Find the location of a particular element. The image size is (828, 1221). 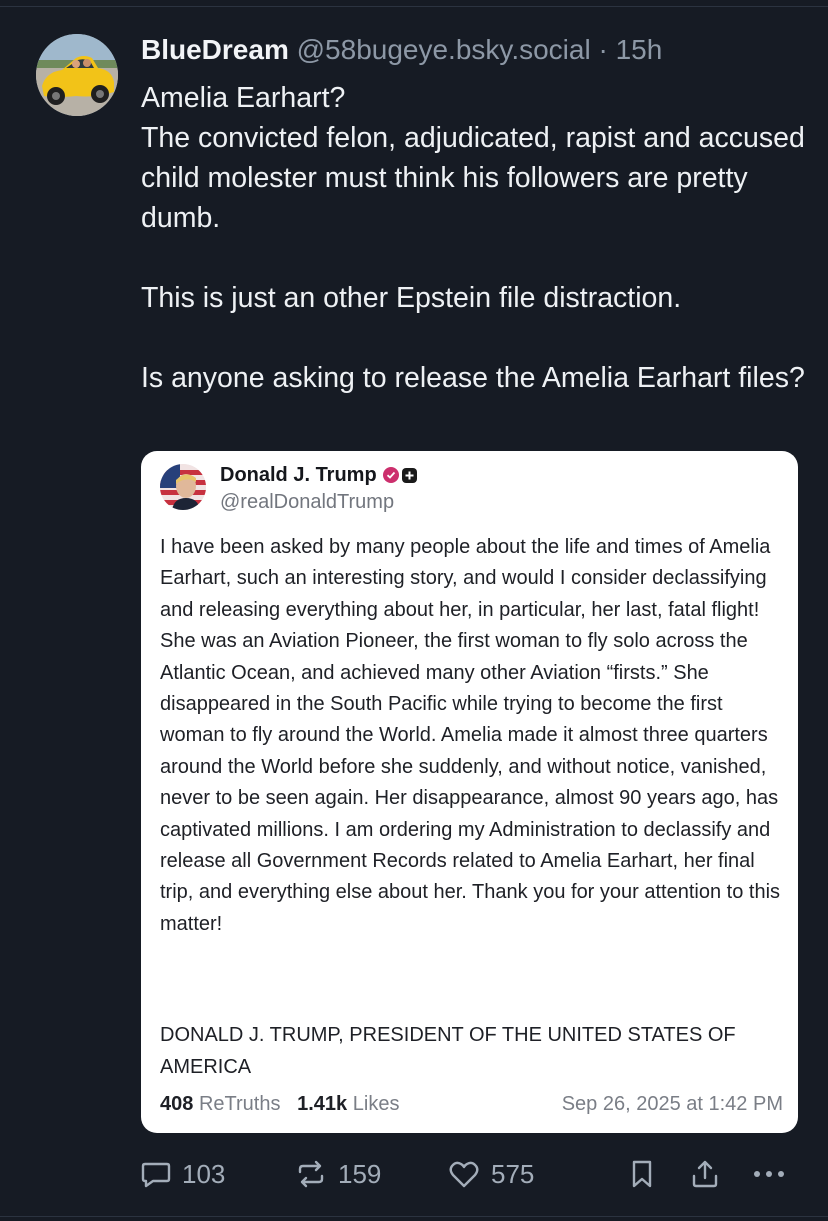

embed-author-handle: @realDonaldTrump is located at coordinates (307, 502).